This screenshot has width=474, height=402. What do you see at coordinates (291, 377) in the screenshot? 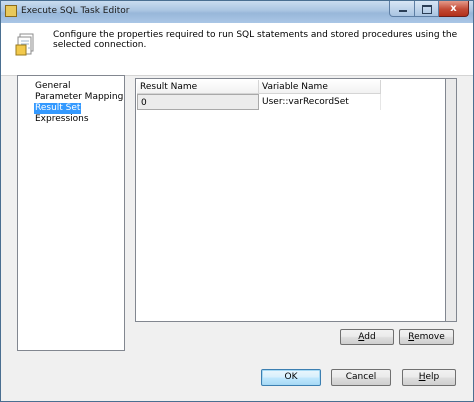
I see `ok-button: OK` at bounding box center [291, 377].